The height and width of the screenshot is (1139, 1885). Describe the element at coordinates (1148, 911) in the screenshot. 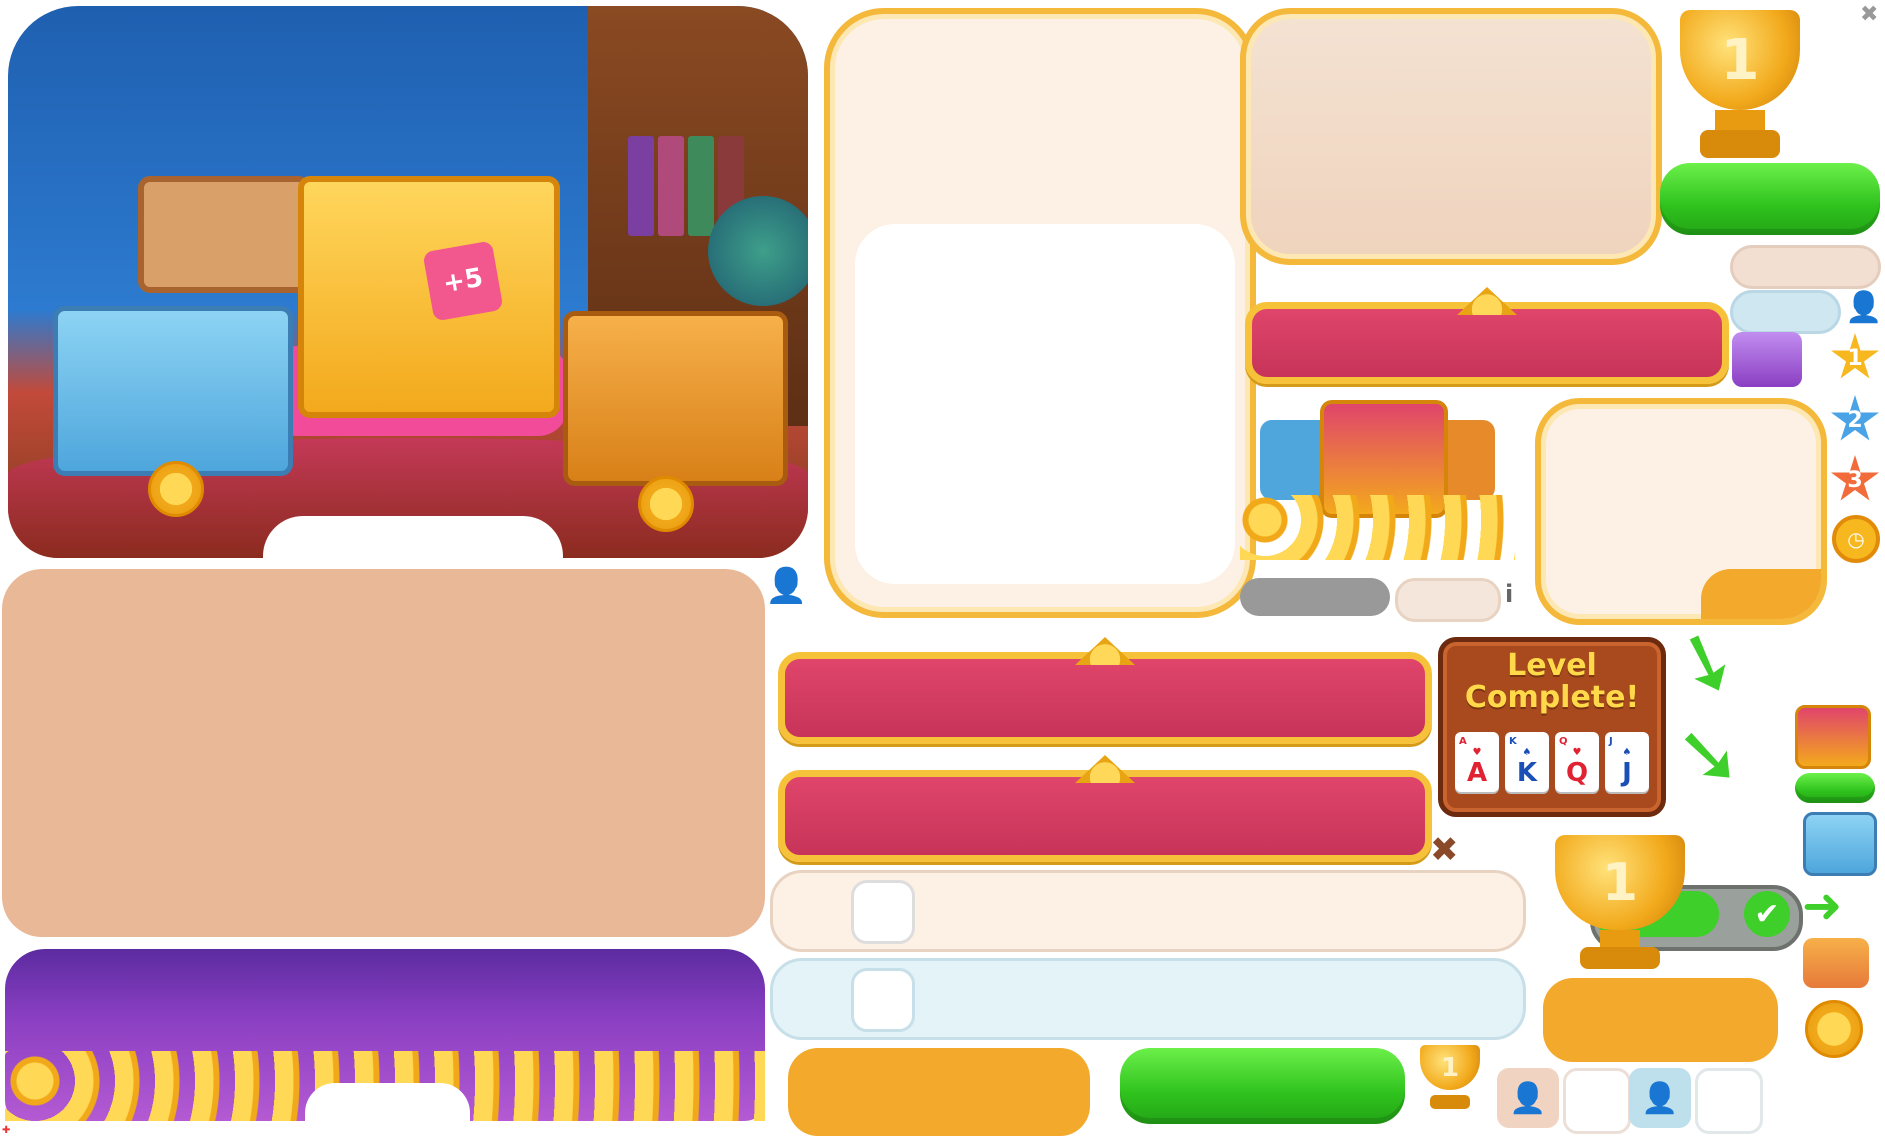

I see `cream-input-row` at that location.